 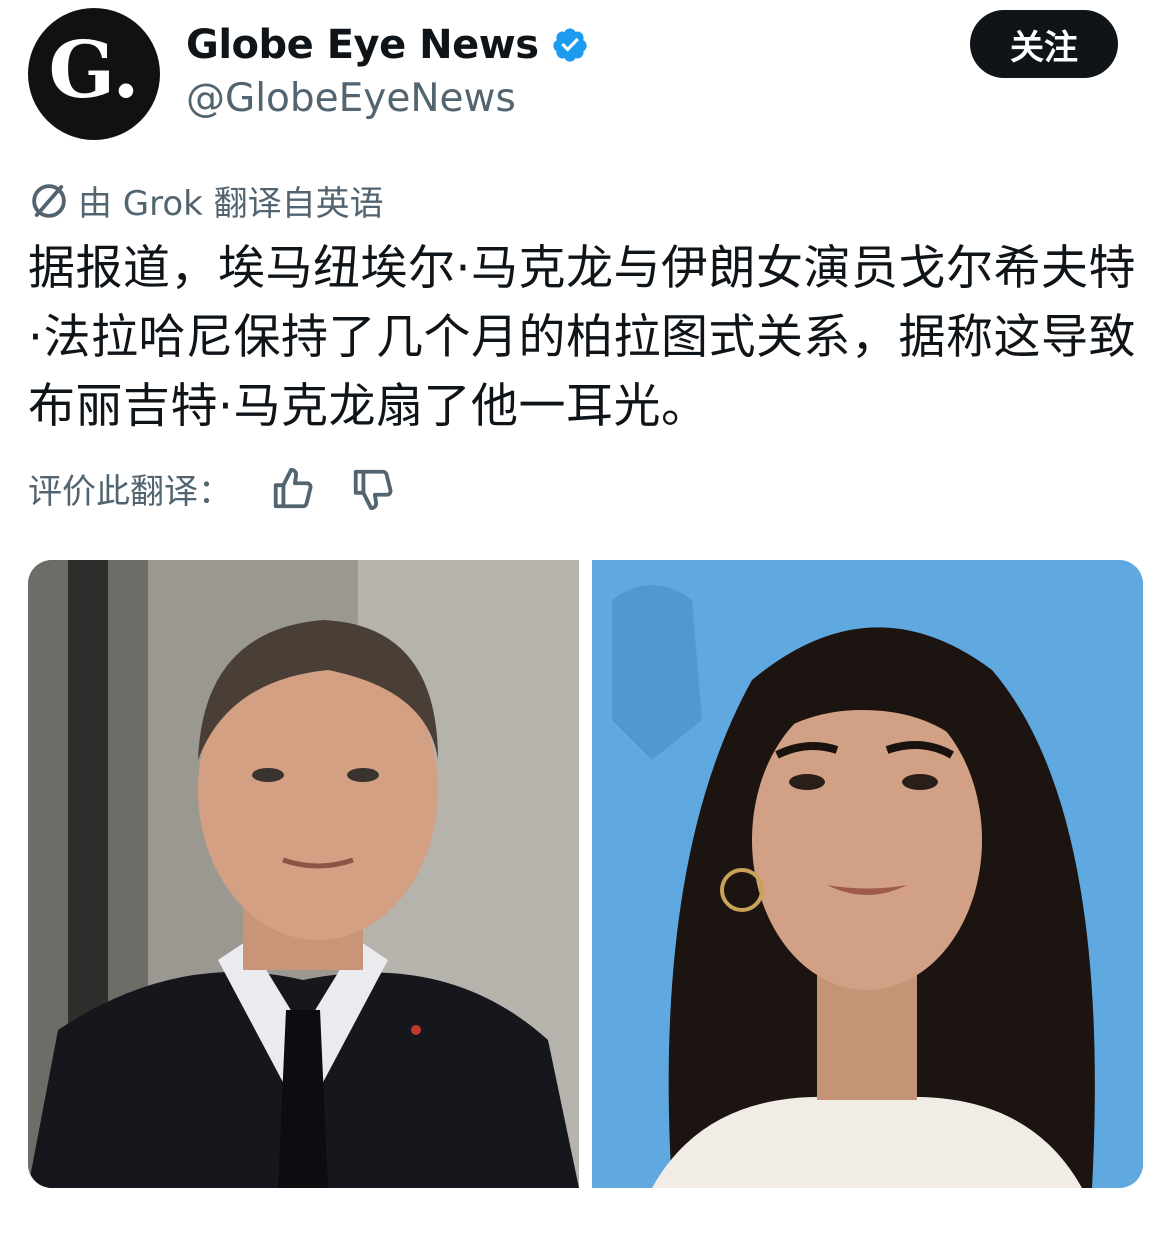 What do you see at coordinates (588, 78) in the screenshot?
I see `post-header: G. Globe Eye News @GlobeEyeNews 关注` at bounding box center [588, 78].